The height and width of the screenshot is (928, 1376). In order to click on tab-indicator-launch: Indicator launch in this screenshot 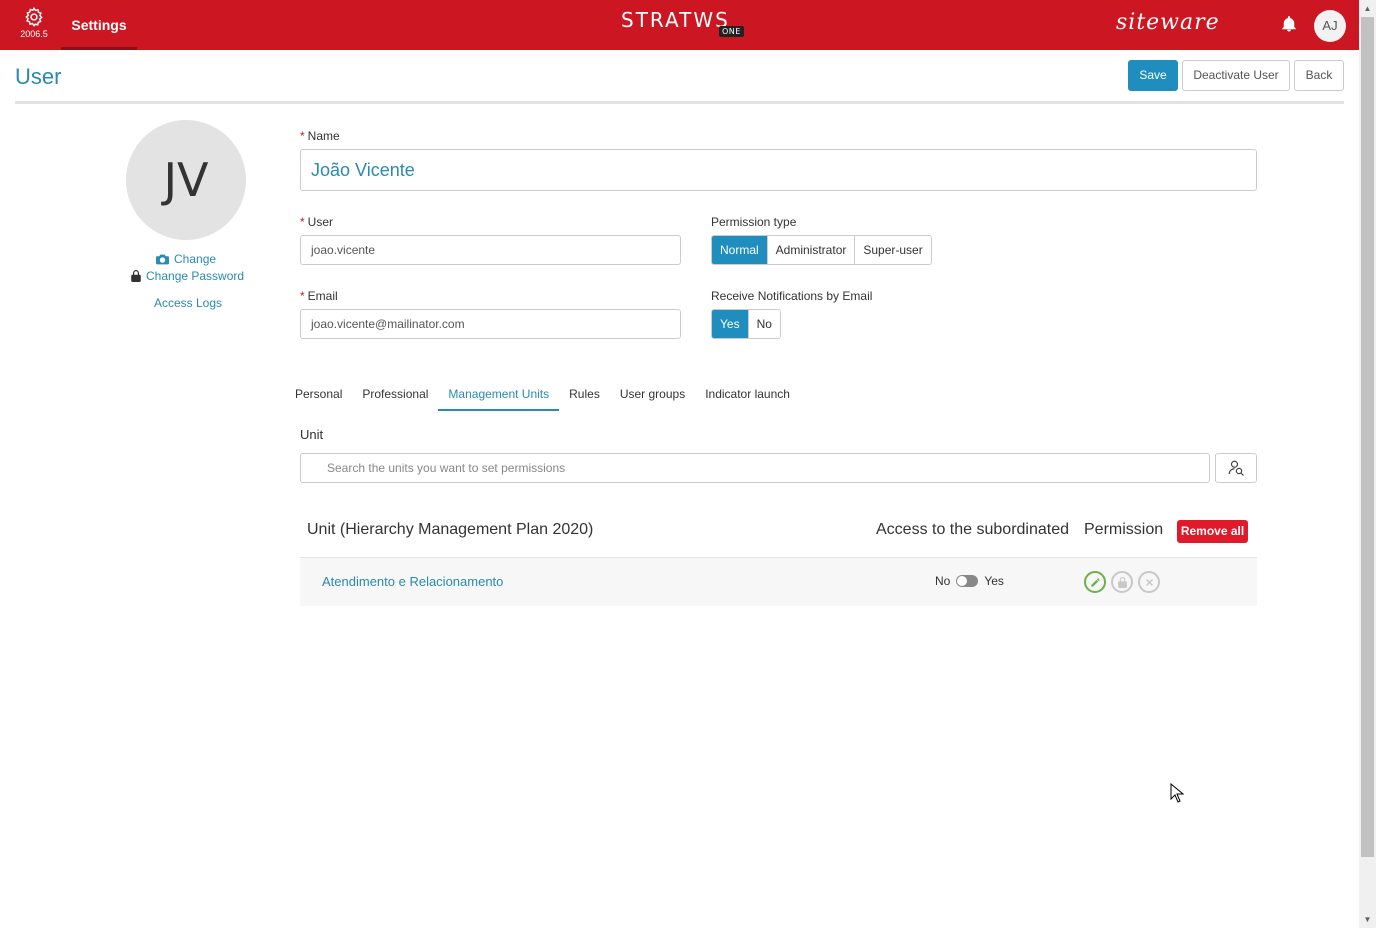, I will do `click(747, 397)`.